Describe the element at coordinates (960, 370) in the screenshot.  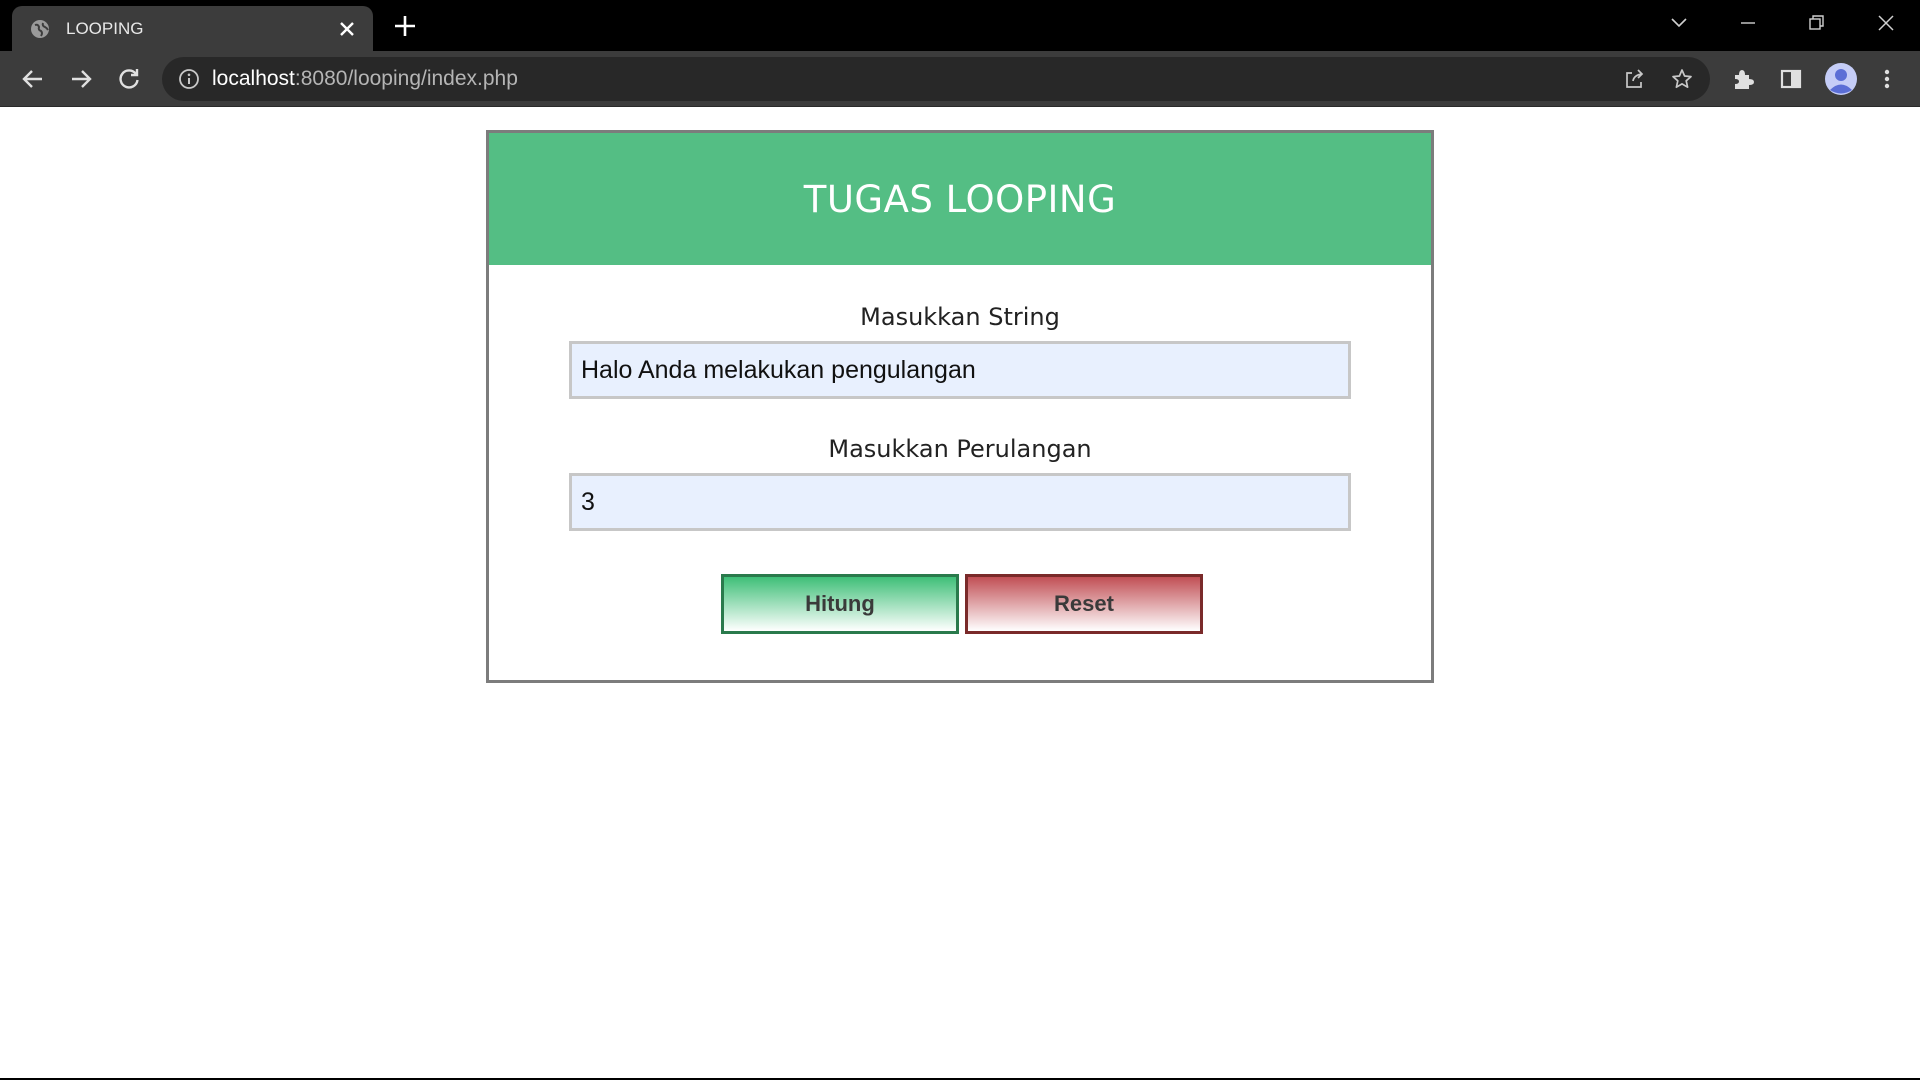
I see `string-input` at that location.